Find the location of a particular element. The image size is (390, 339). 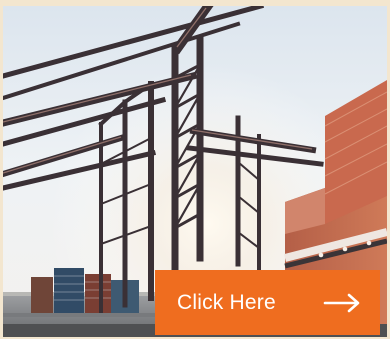

arrow-right-icon is located at coordinates (341, 302).